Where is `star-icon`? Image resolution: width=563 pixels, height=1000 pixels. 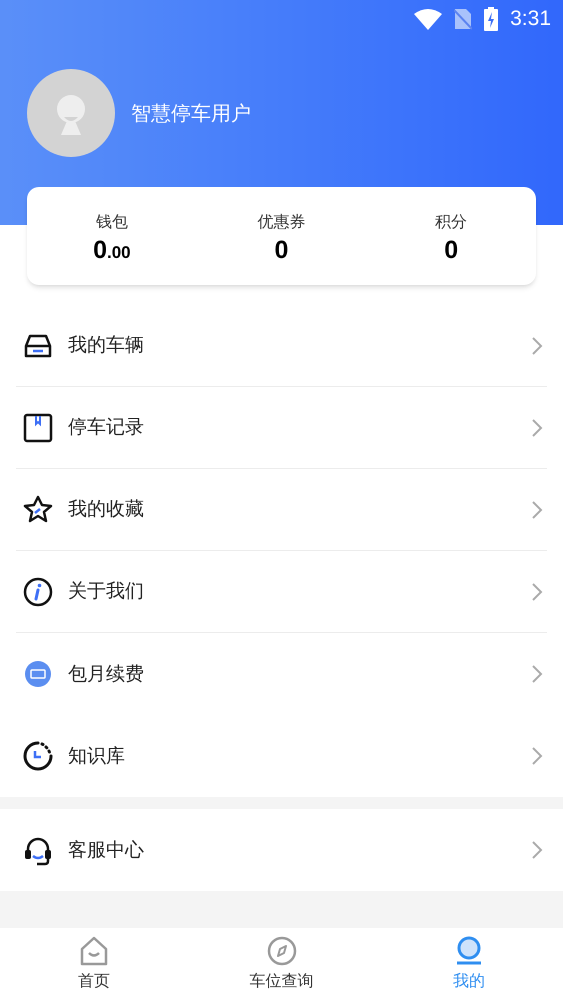 star-icon is located at coordinates (38, 510).